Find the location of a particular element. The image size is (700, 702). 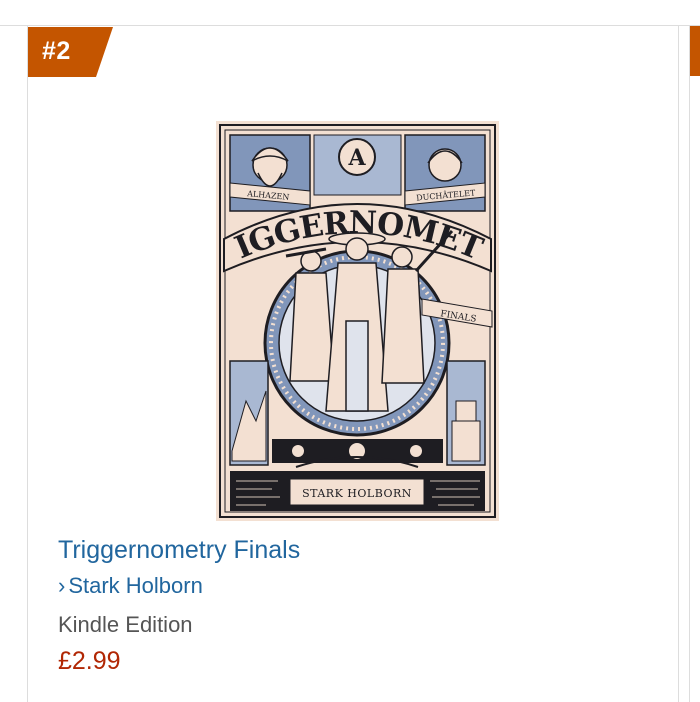

author-name: Stark Holborn is located at coordinates (135, 585).